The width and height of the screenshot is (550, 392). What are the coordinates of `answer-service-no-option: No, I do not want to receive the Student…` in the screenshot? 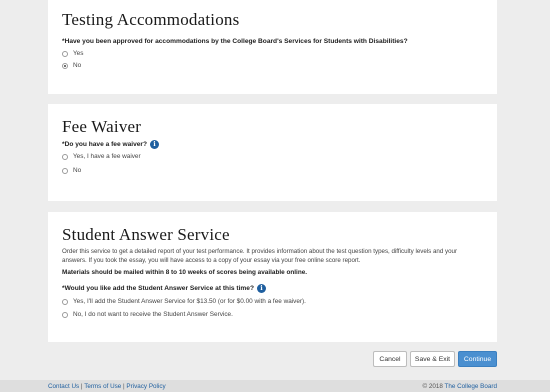 It's located at (147, 314).